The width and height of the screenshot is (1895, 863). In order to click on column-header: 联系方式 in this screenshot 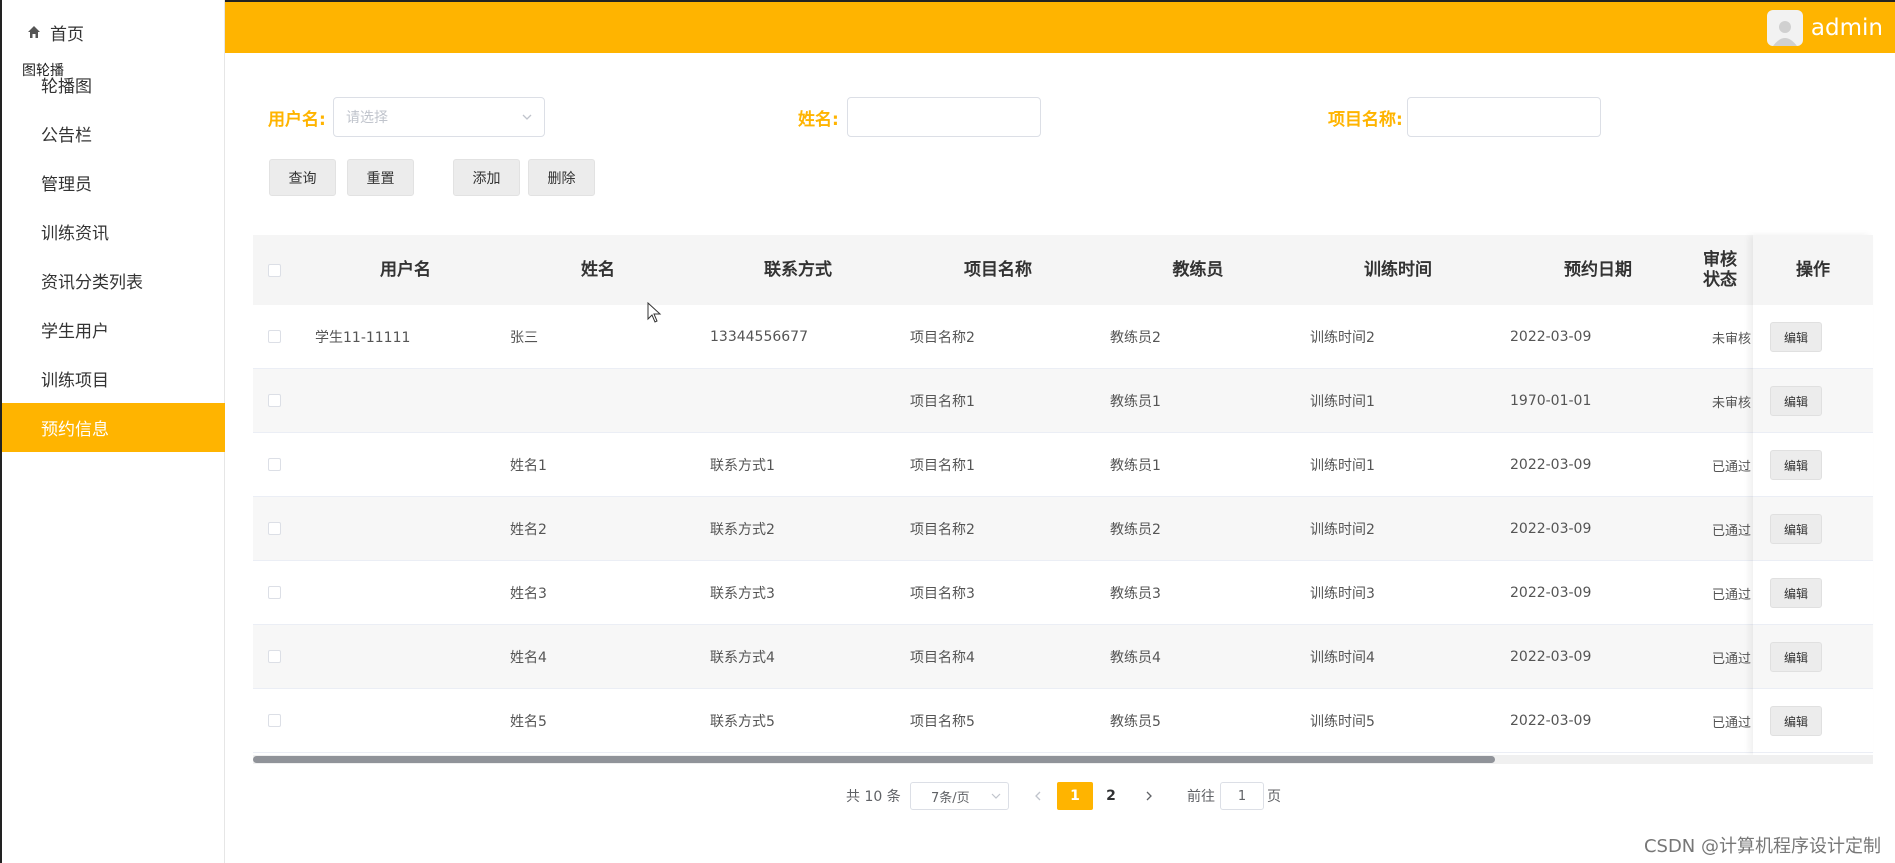, I will do `click(798, 270)`.